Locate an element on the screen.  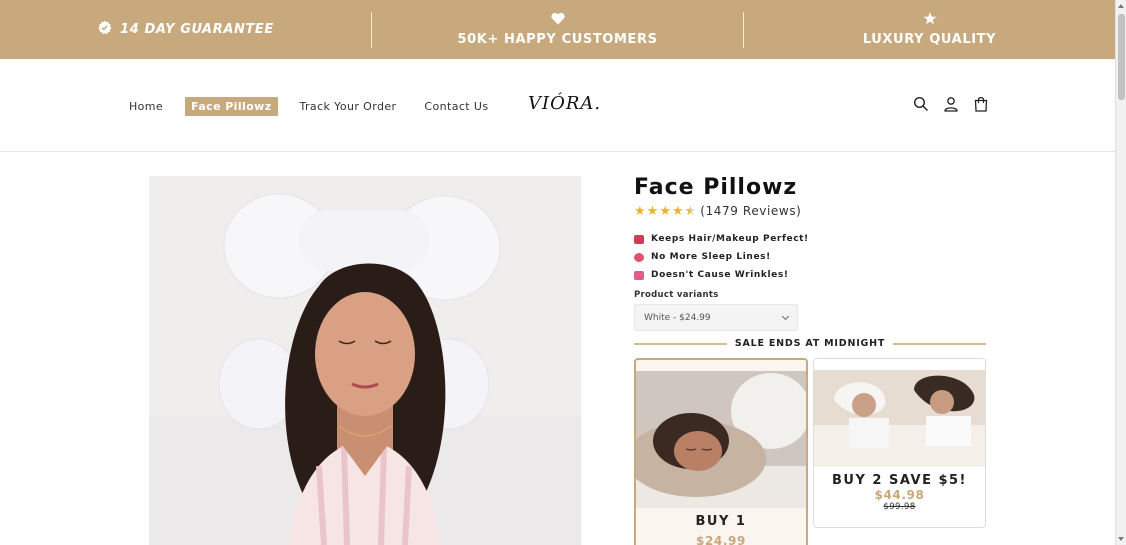
site-logo: VIÓRA. is located at coordinates (564, 103).